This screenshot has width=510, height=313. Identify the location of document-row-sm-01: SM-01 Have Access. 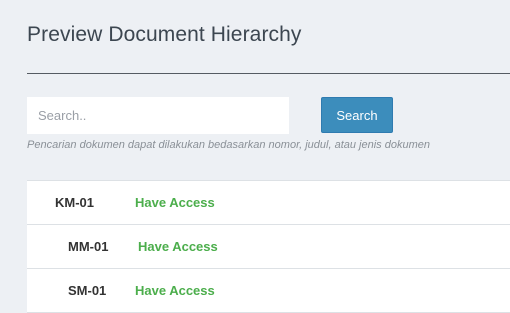
(268, 291).